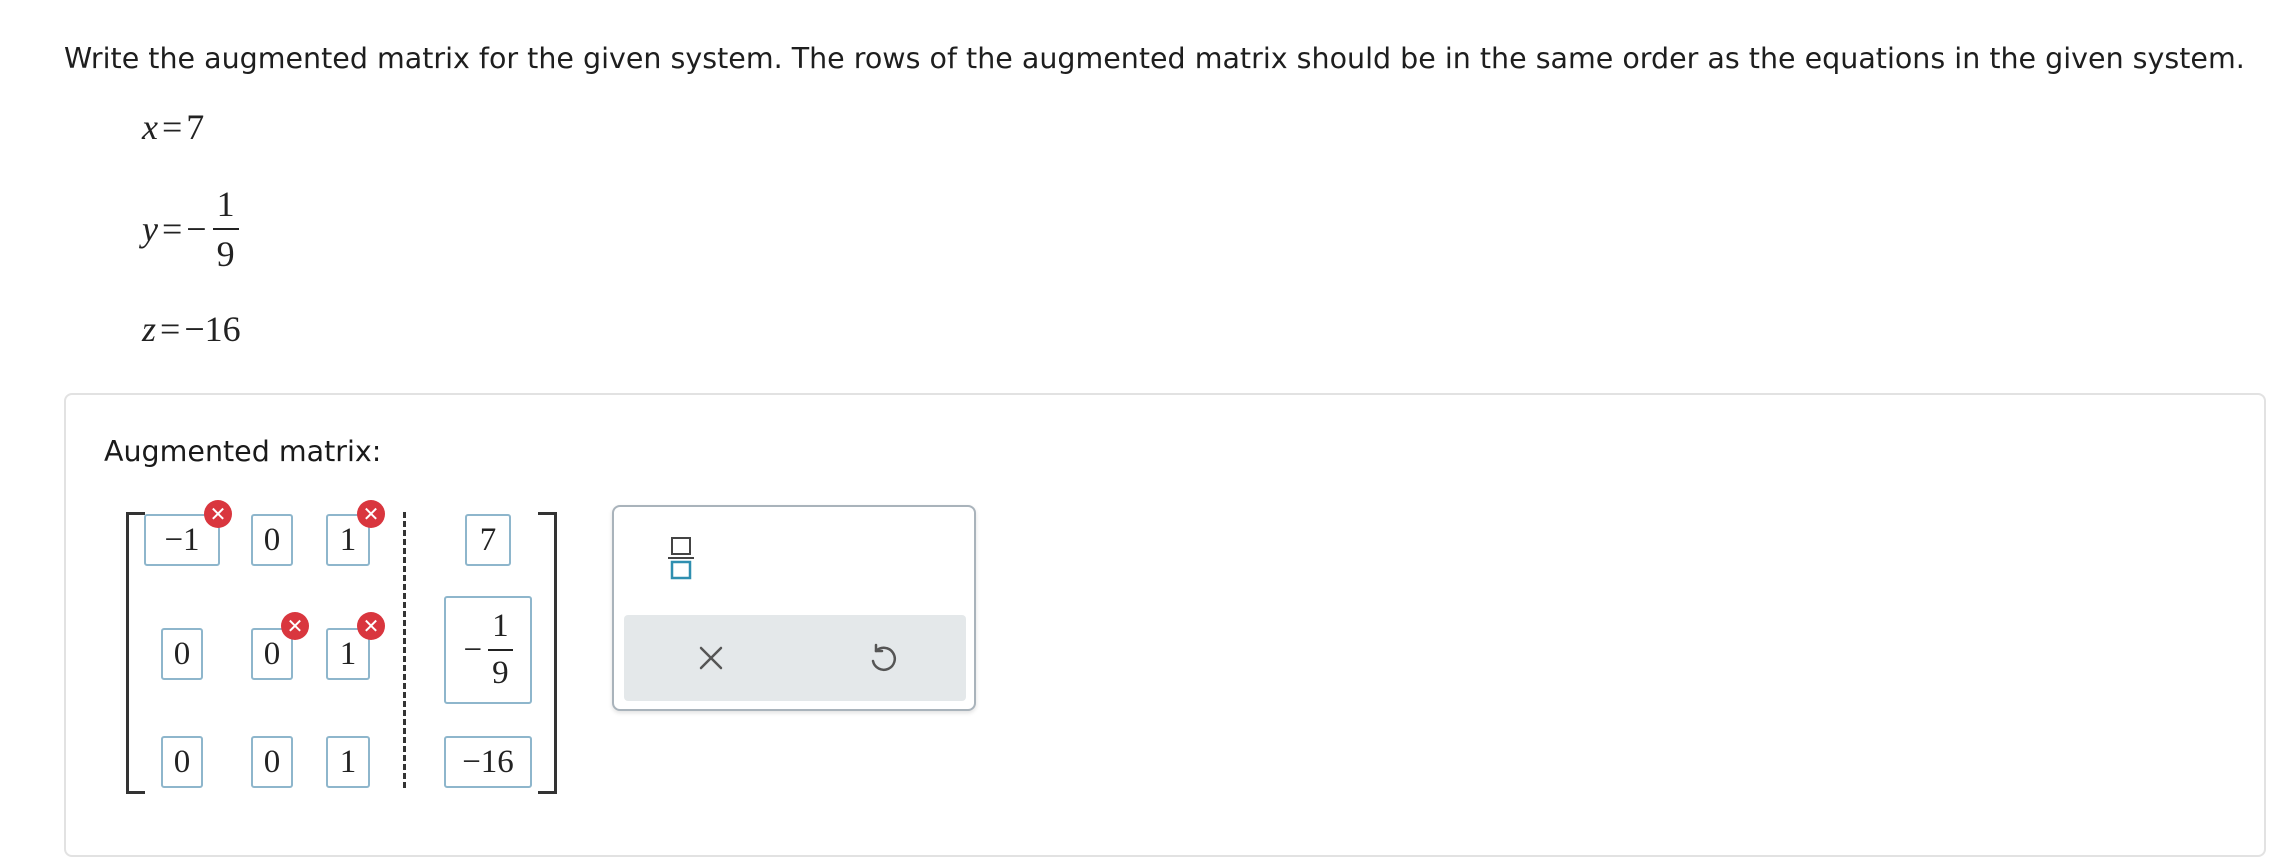 This screenshot has width=2296, height=857. I want to click on math-toolbox, so click(794, 608).